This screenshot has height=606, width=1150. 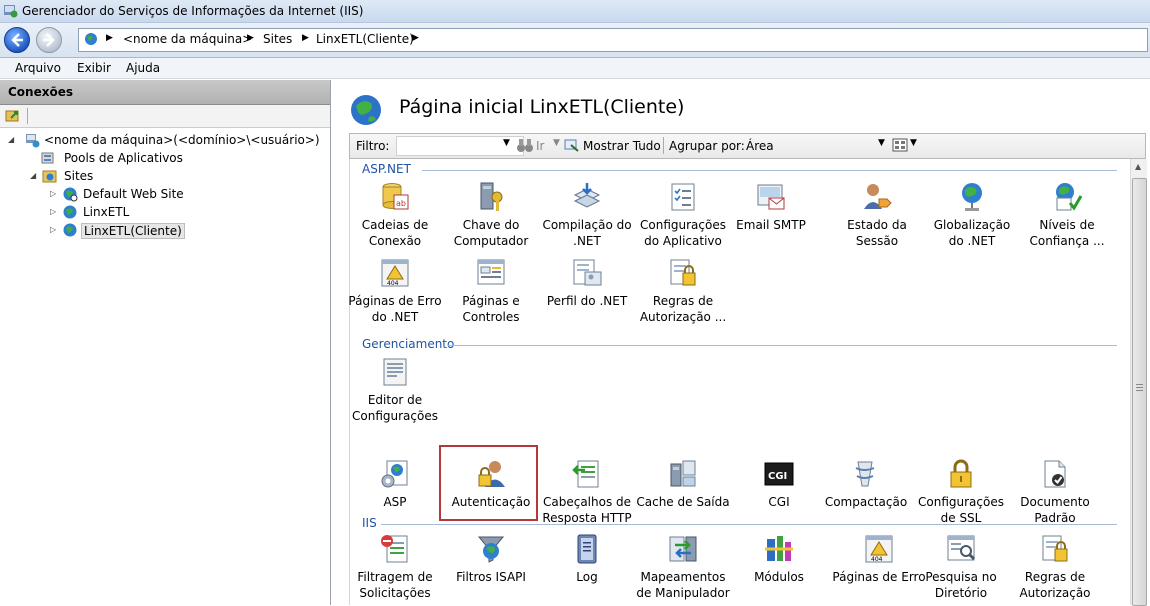 What do you see at coordinates (1055, 585) in the screenshot?
I see `feature-label: Regras de Autorização` at bounding box center [1055, 585].